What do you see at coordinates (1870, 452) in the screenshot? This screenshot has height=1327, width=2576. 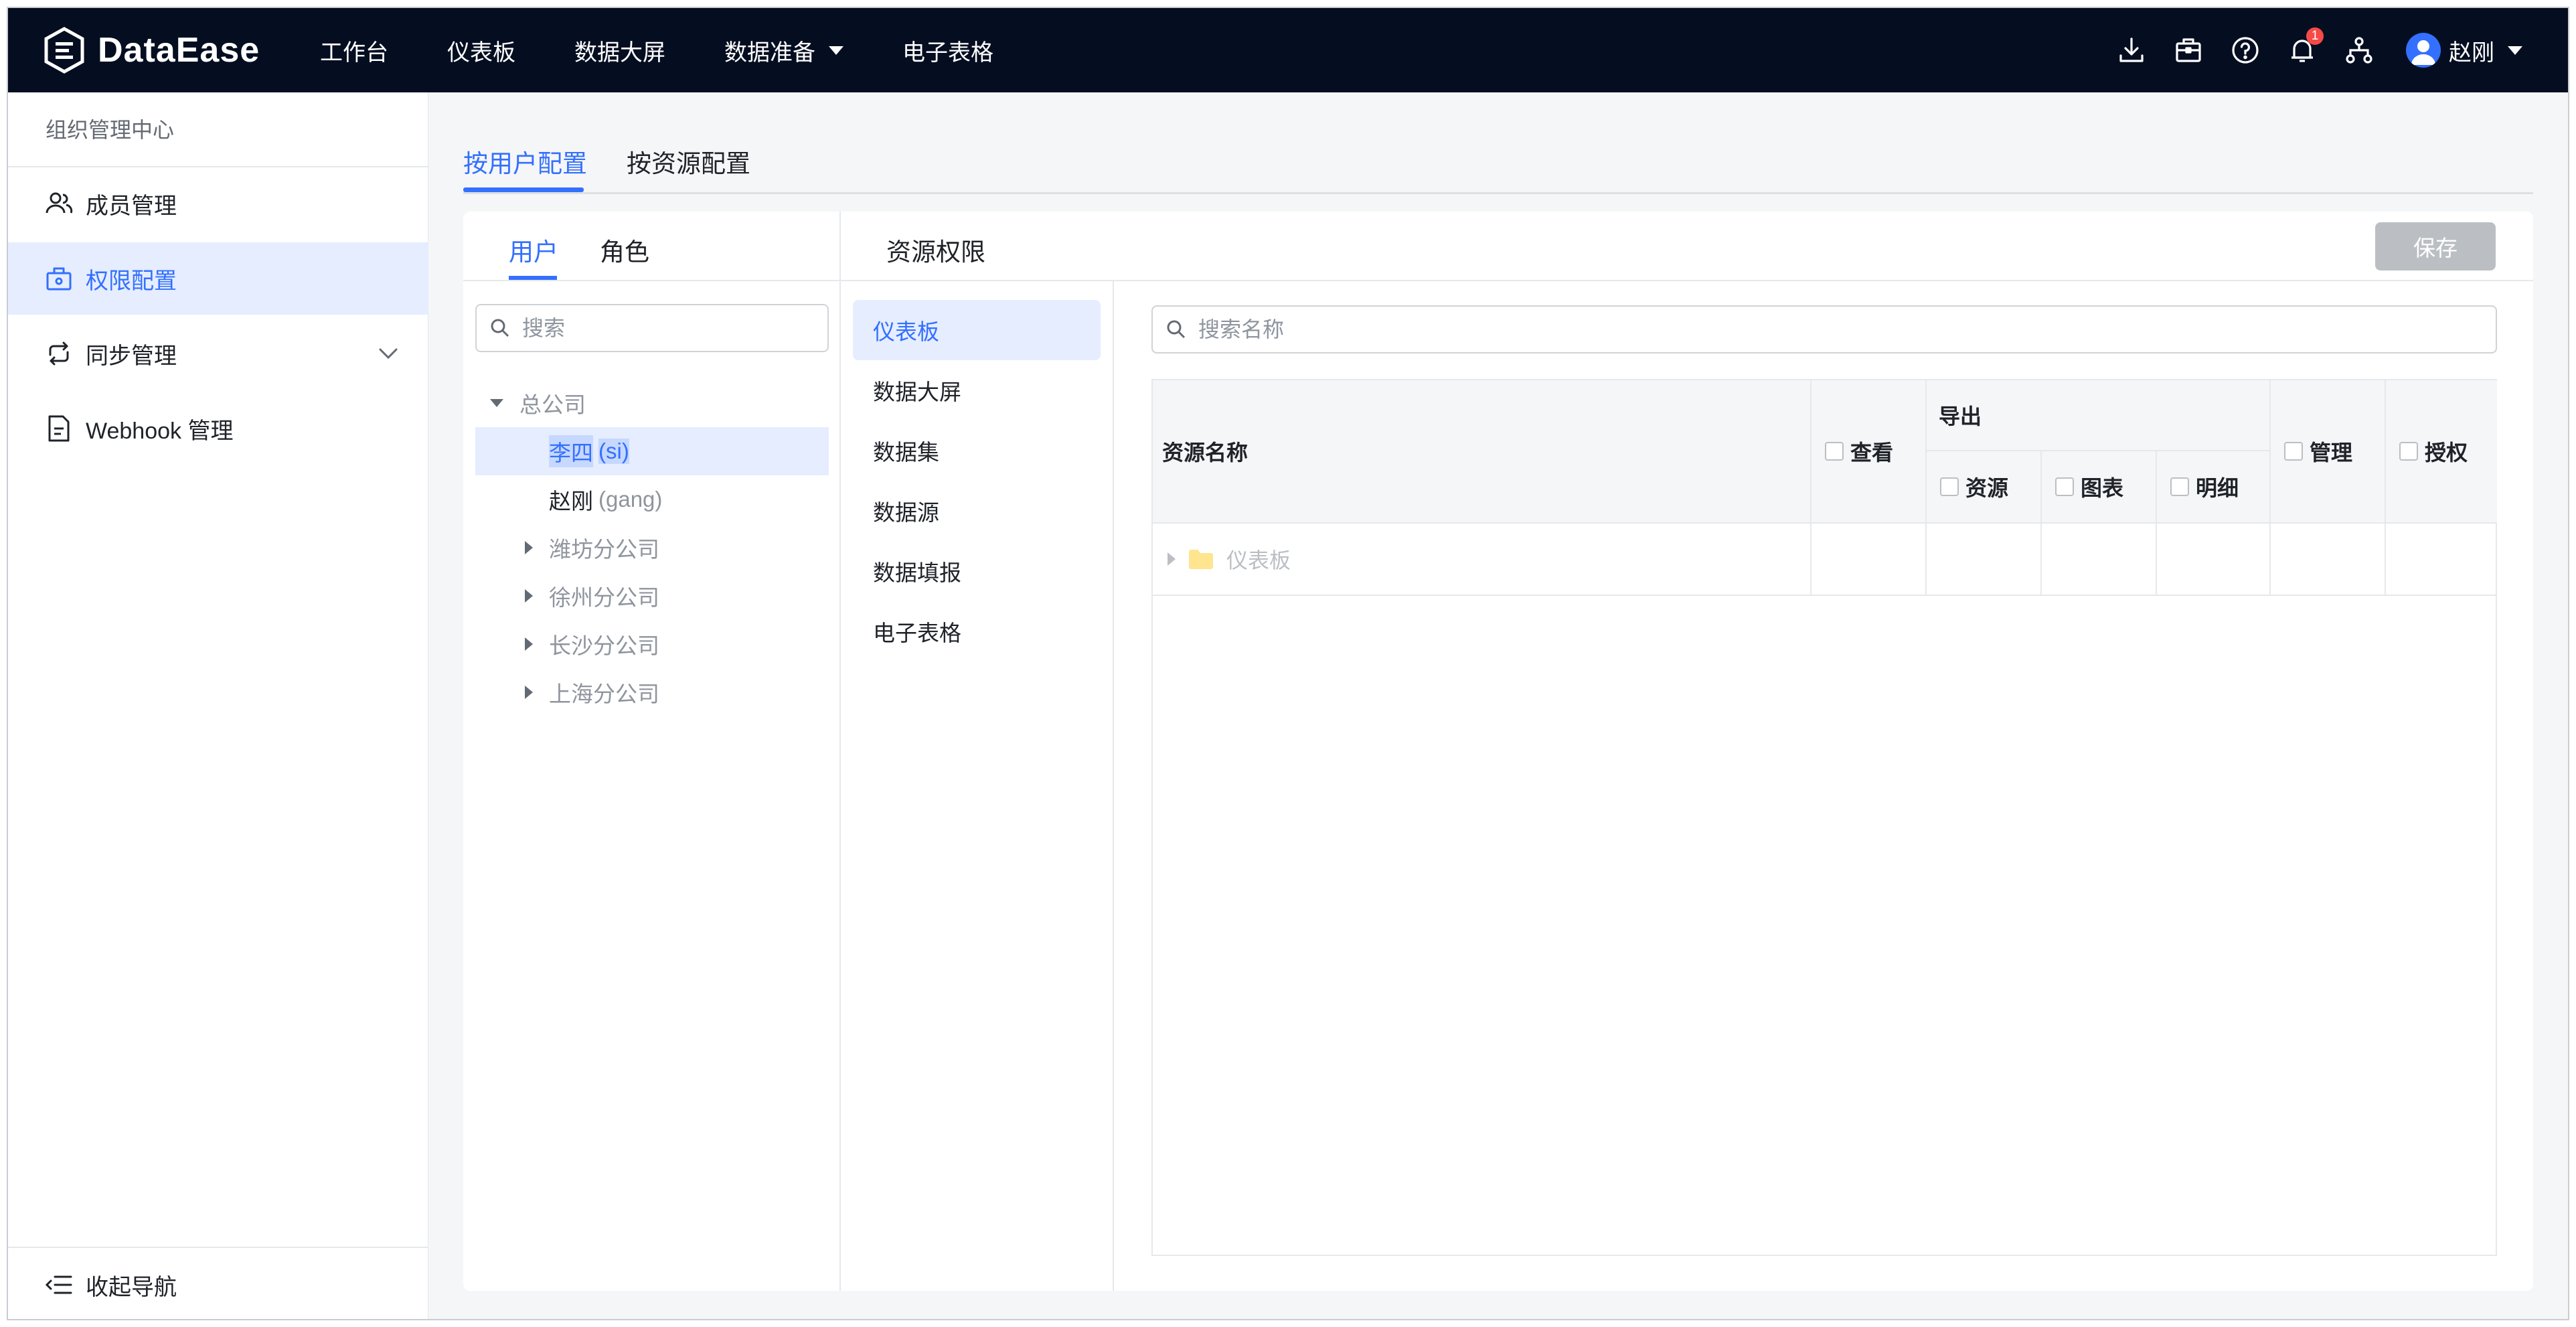 I see `column-header-view: 查看` at bounding box center [1870, 452].